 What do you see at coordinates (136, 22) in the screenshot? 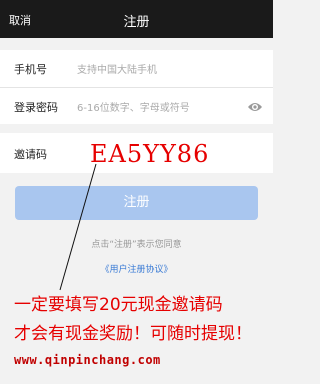
I see `page-title: 注册` at bounding box center [136, 22].